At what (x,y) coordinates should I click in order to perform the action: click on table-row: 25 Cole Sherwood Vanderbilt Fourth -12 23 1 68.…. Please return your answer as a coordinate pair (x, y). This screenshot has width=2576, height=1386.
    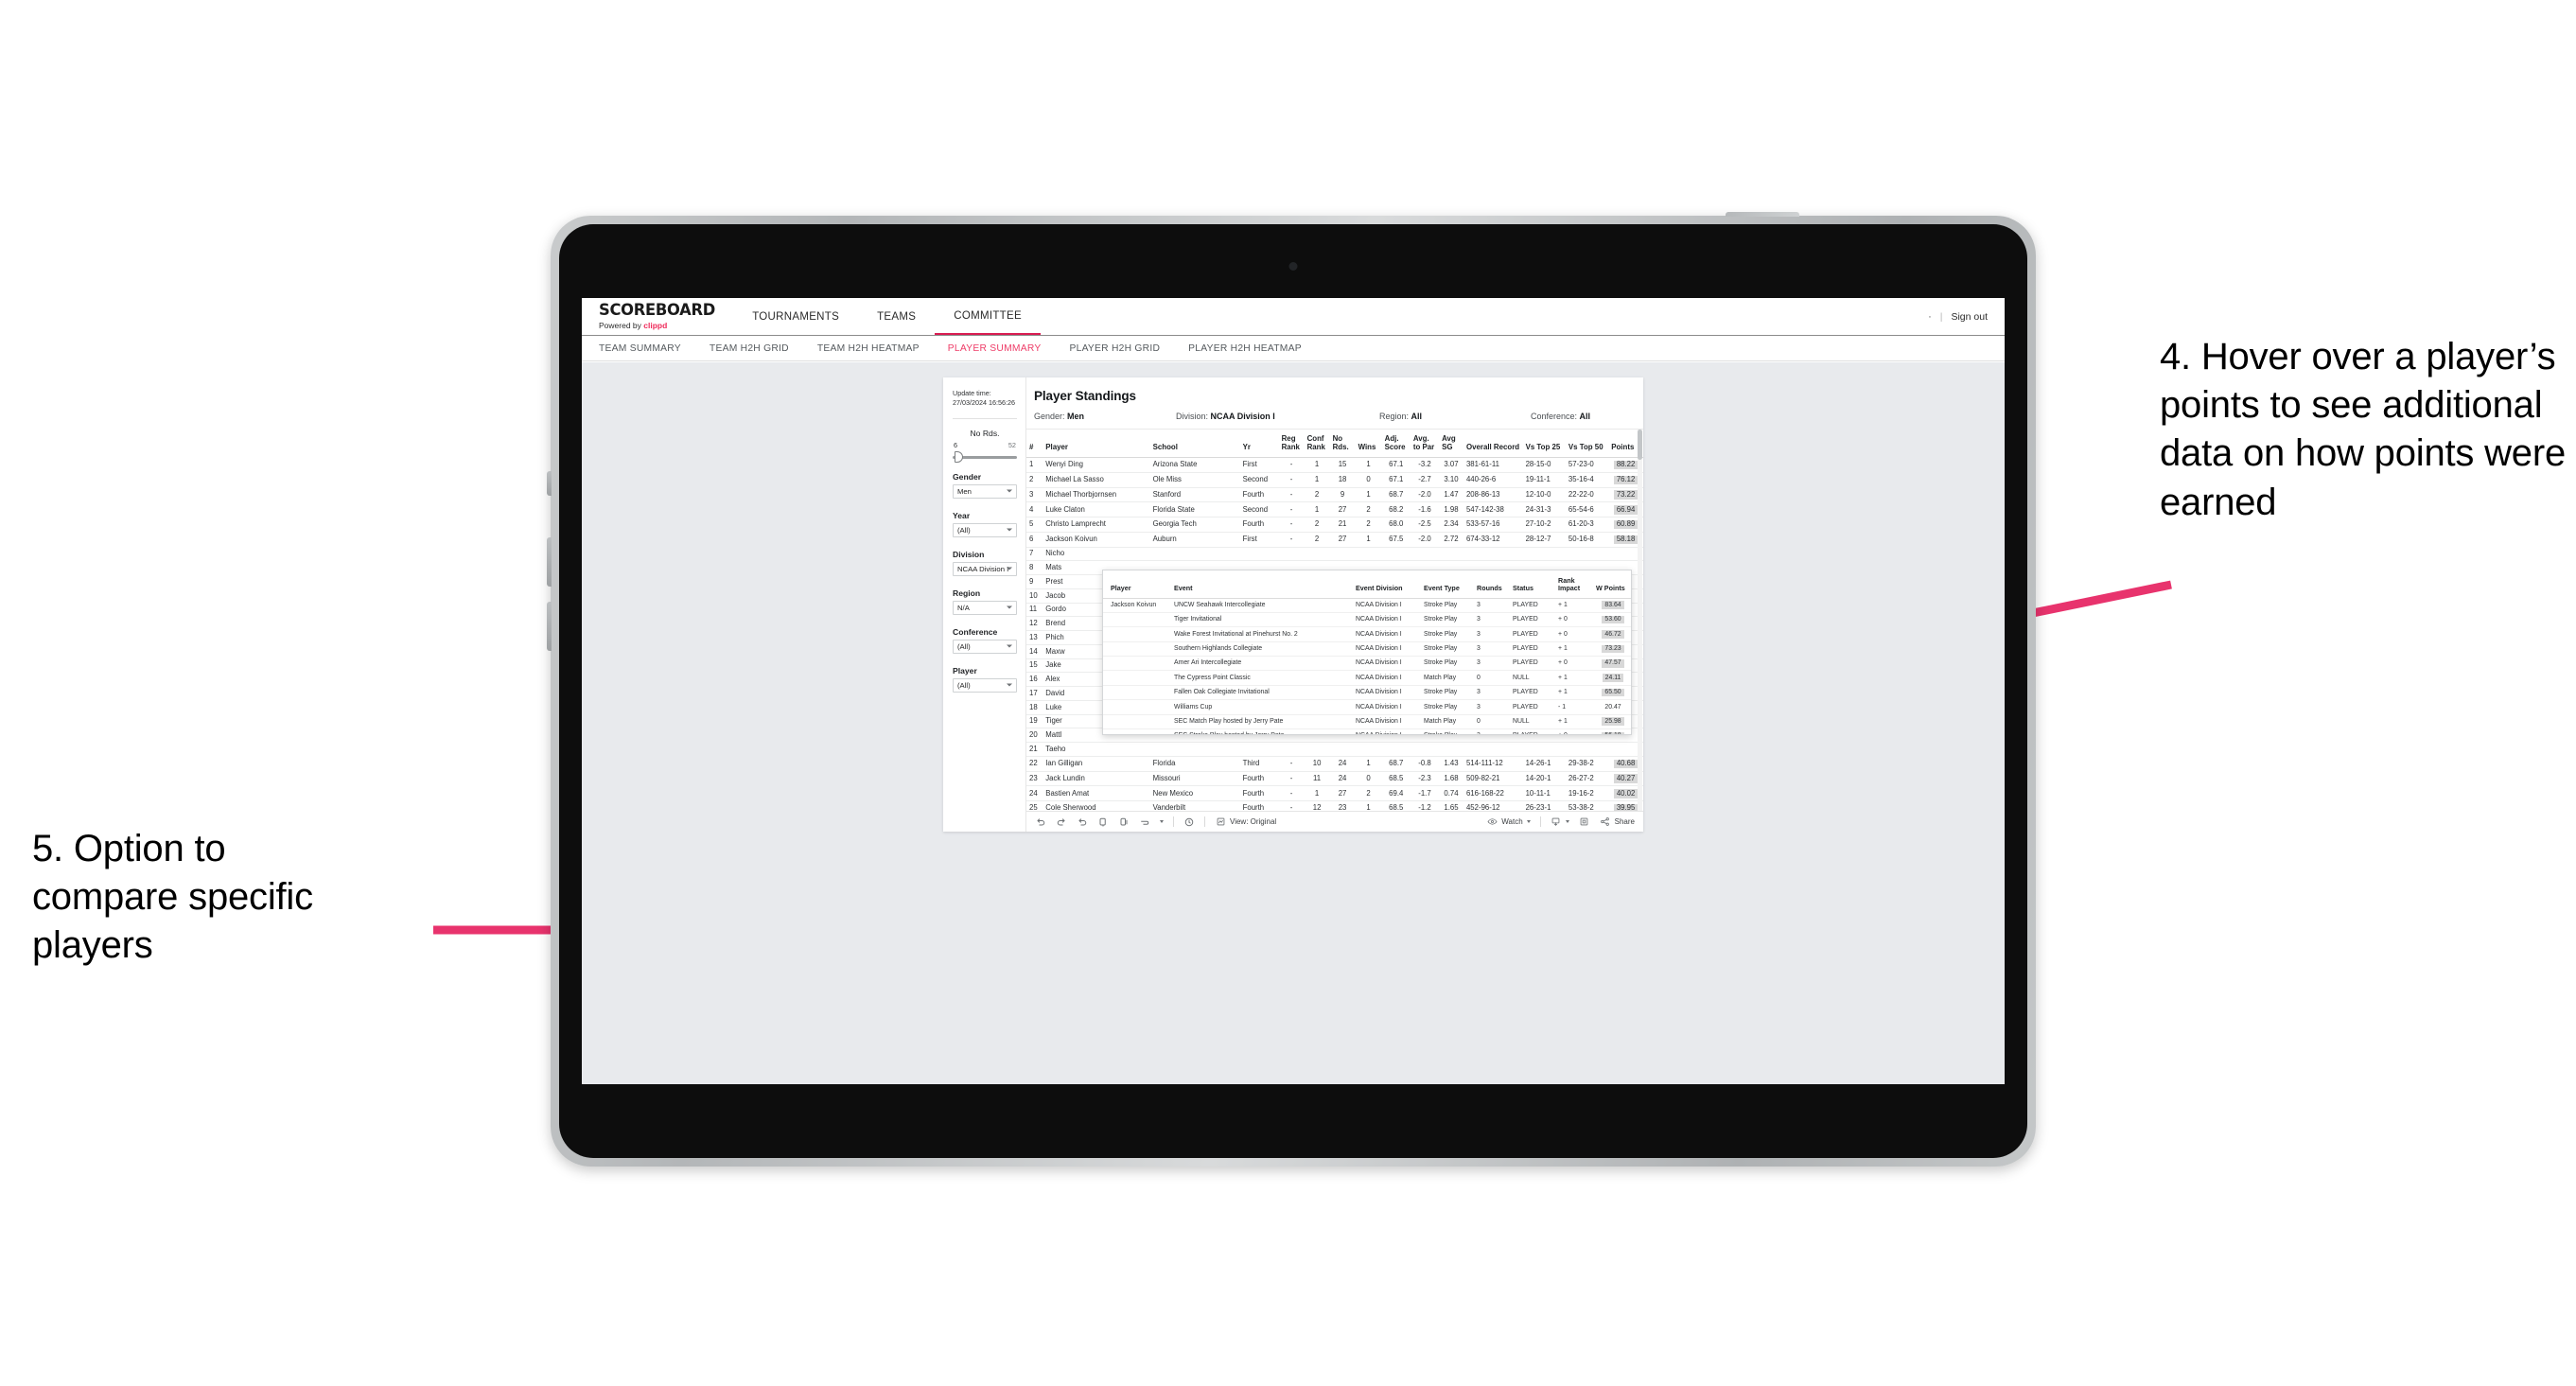
    Looking at the image, I should click on (1335, 805).